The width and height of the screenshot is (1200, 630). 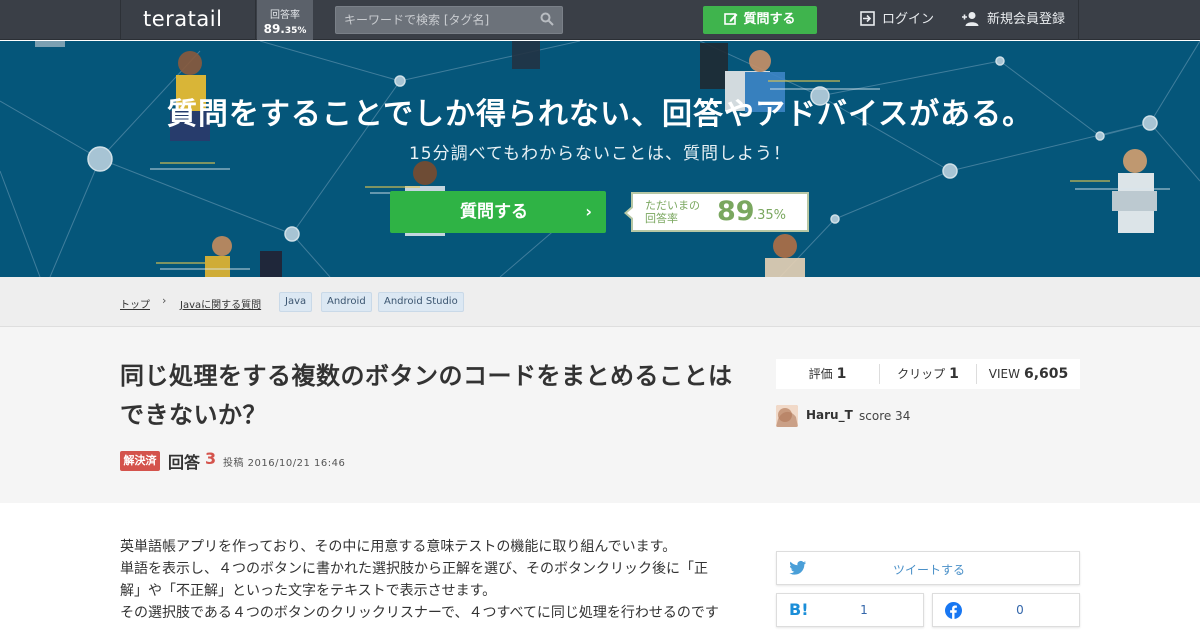 I want to click on tweet-button: ツイートする, so click(x=928, y=568).